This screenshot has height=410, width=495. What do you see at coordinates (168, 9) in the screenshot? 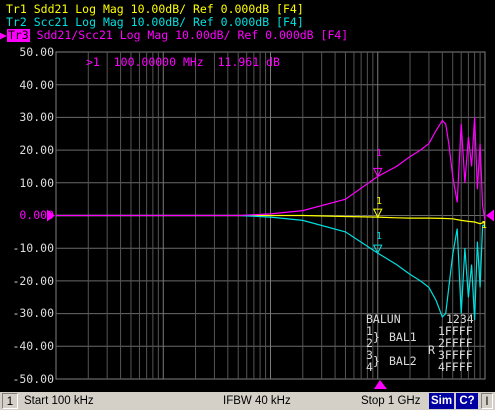
I see `trace-1-text: Sdd21 Log Mag 10.00dB/ Ref 0.000dB [F4]` at bounding box center [168, 9].